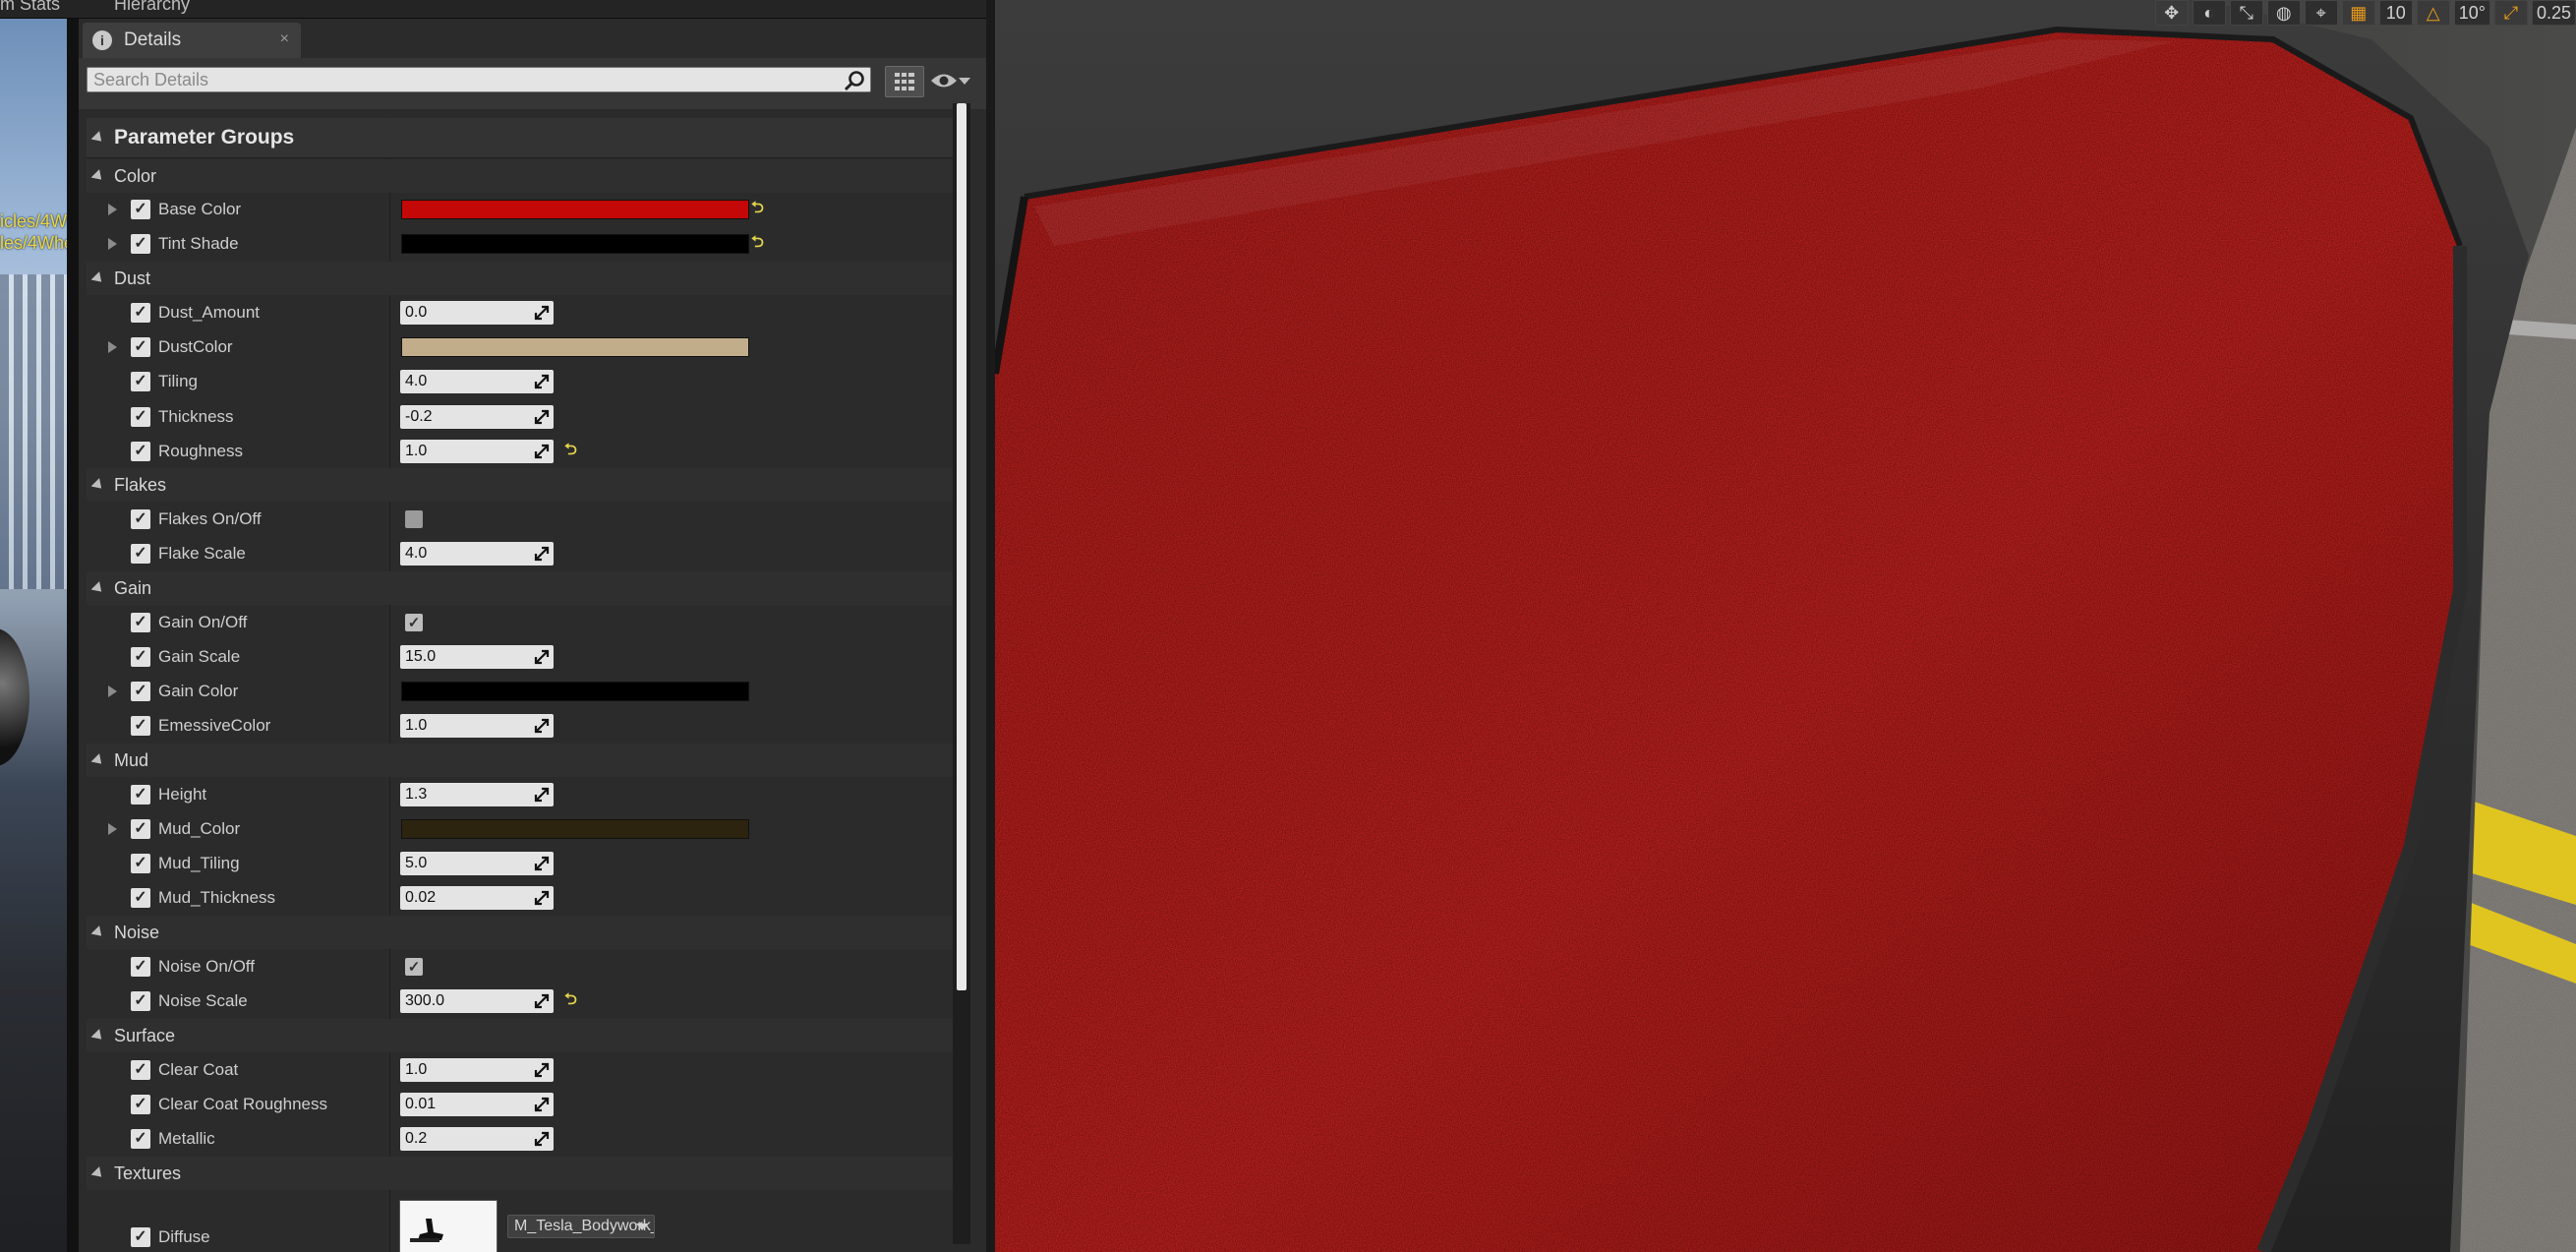  Describe the element at coordinates (2358, 13) in the screenshot. I see `grid-snap-button: ▦` at that location.